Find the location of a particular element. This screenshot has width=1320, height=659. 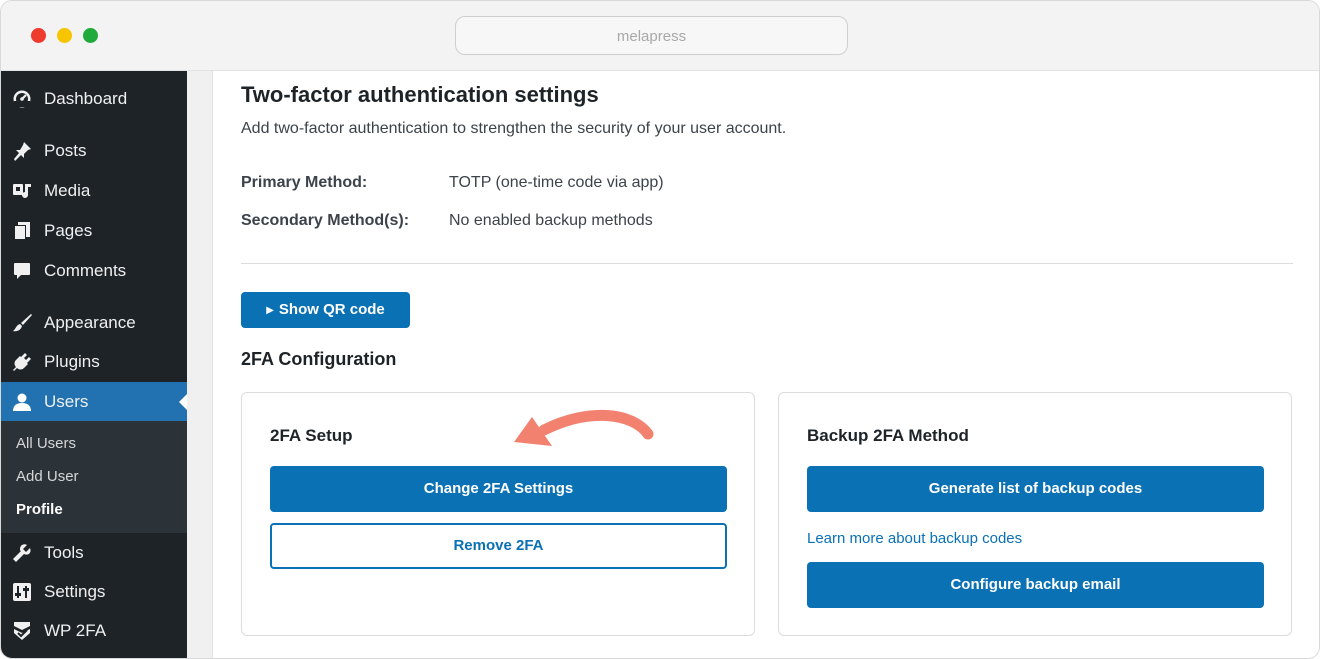

sidebar-item-tools: Tools is located at coordinates (94, 553).